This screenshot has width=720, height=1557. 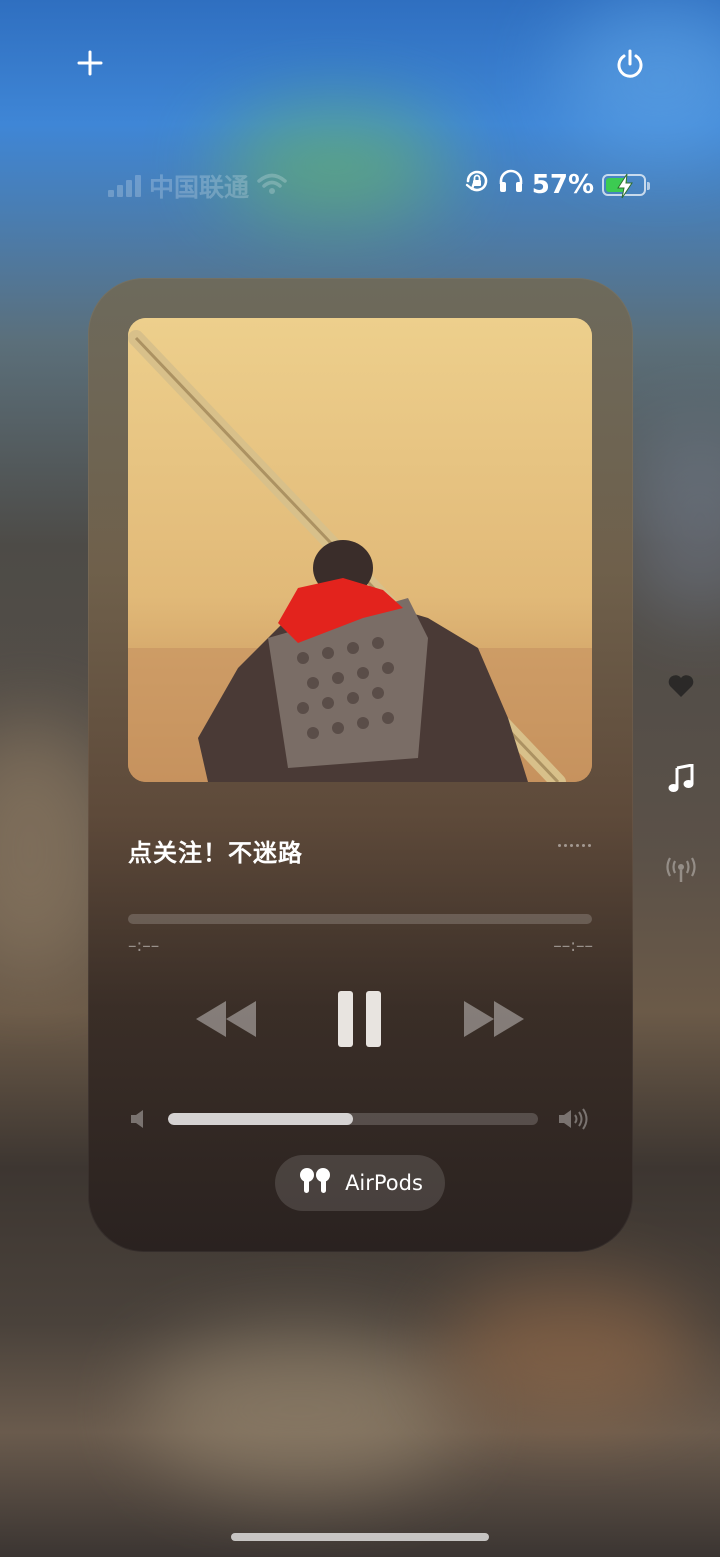 I want to click on charging-bolt-icon, so click(x=625, y=189).